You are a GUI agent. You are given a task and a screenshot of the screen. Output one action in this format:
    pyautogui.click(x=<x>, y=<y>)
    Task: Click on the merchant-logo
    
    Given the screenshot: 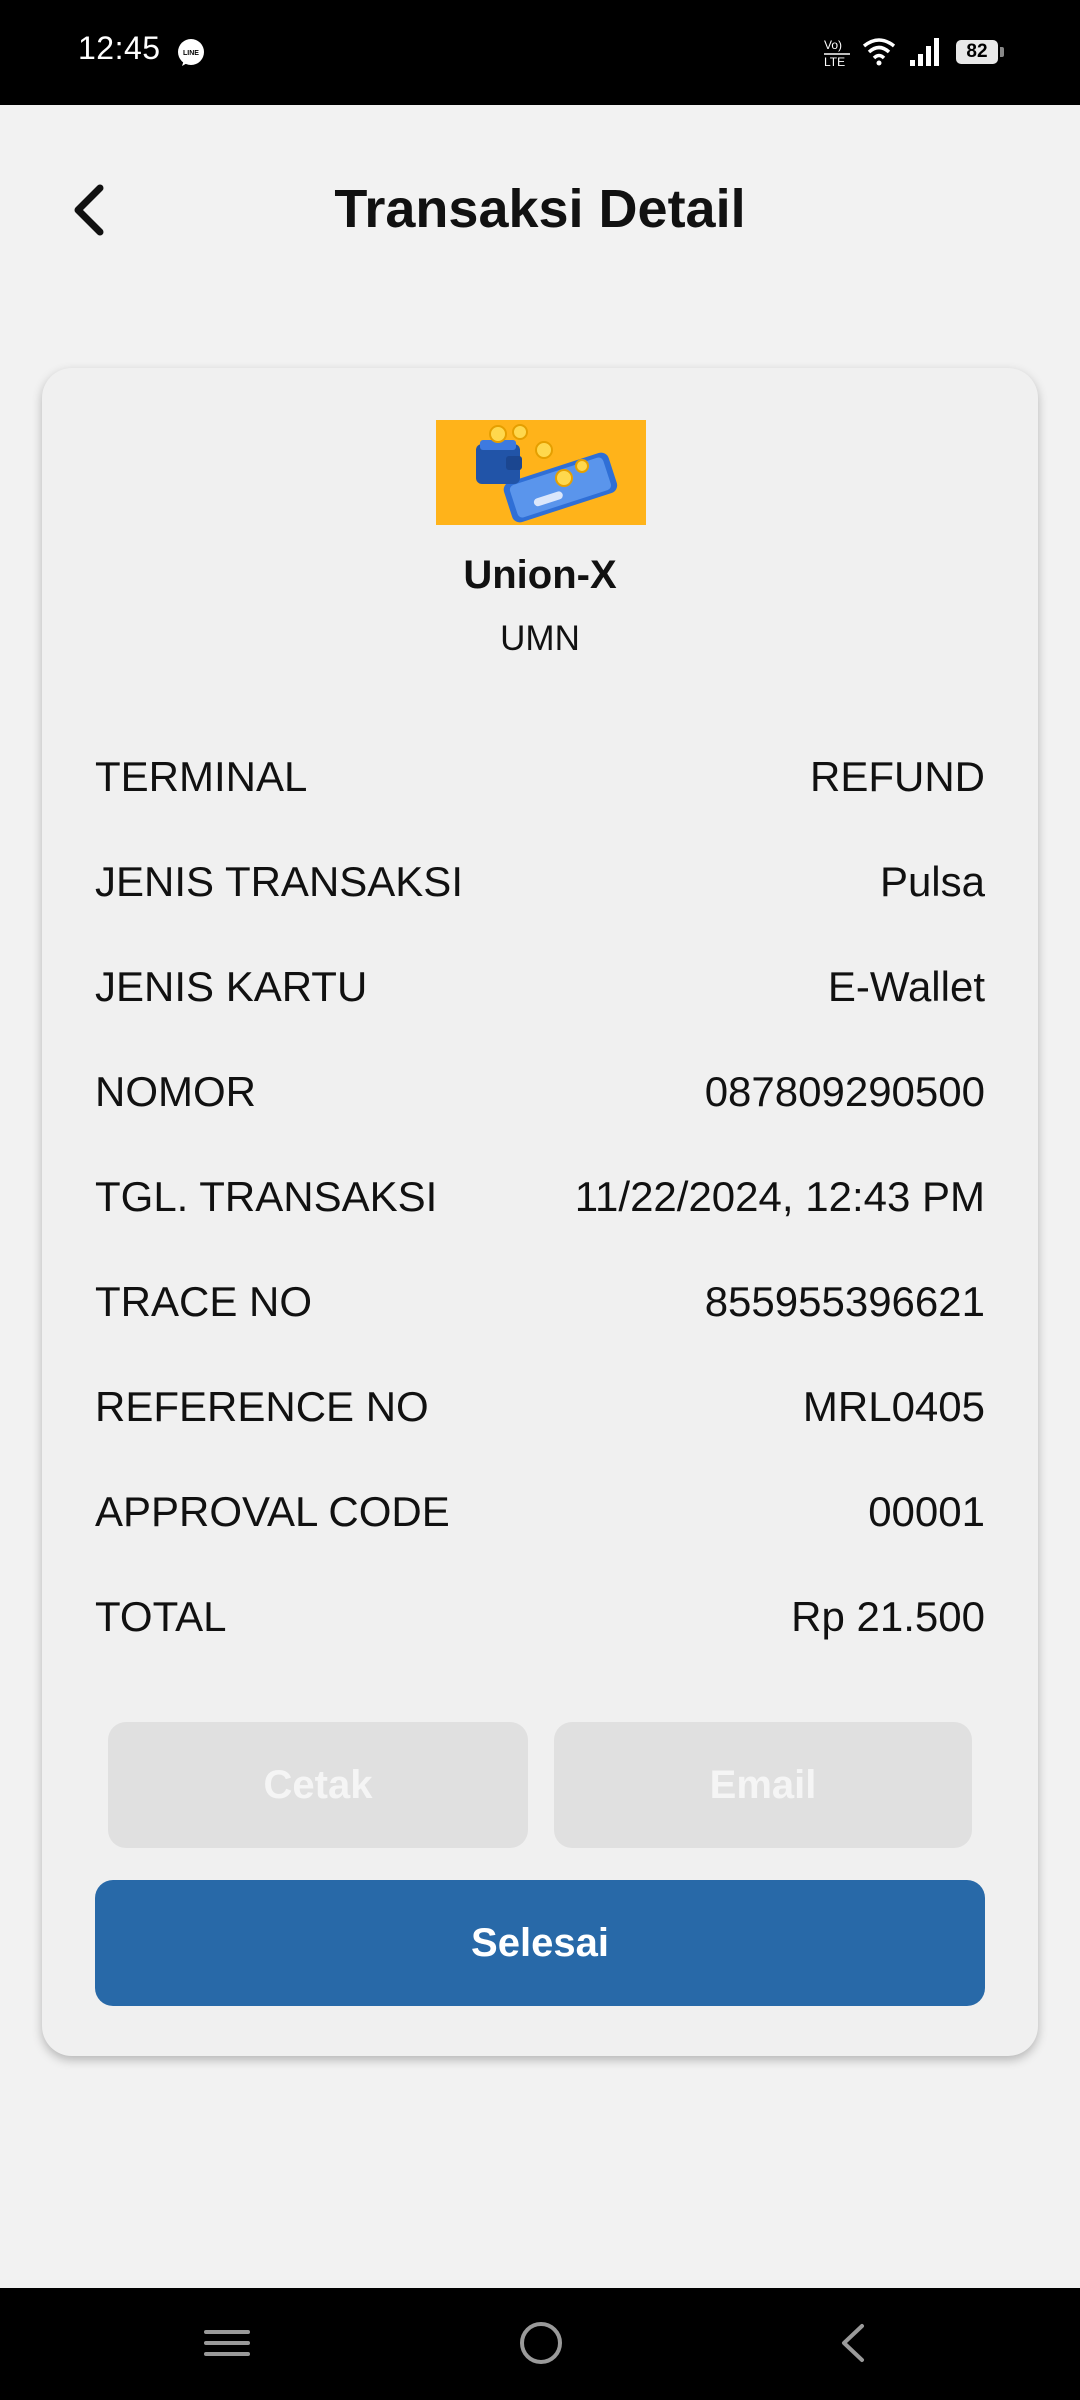 What is the action you would take?
    pyautogui.click(x=541, y=472)
    